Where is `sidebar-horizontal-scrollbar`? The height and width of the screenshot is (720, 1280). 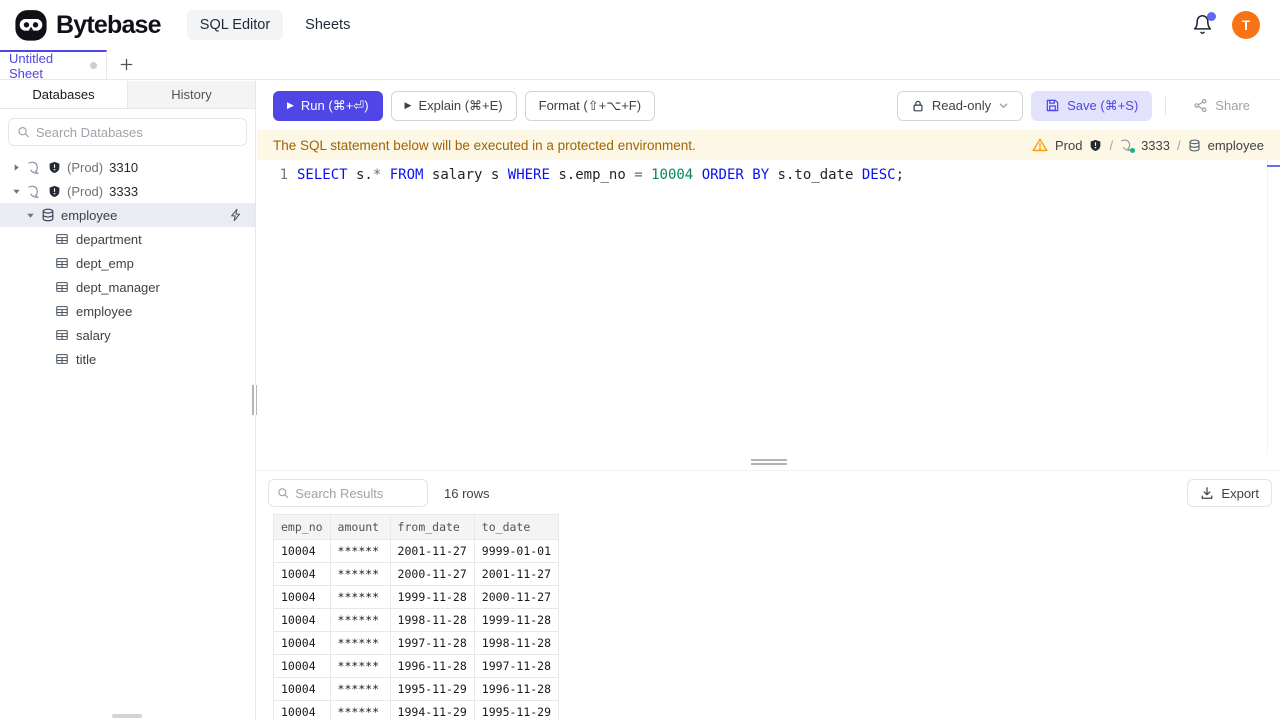
sidebar-horizontal-scrollbar is located at coordinates (127, 716).